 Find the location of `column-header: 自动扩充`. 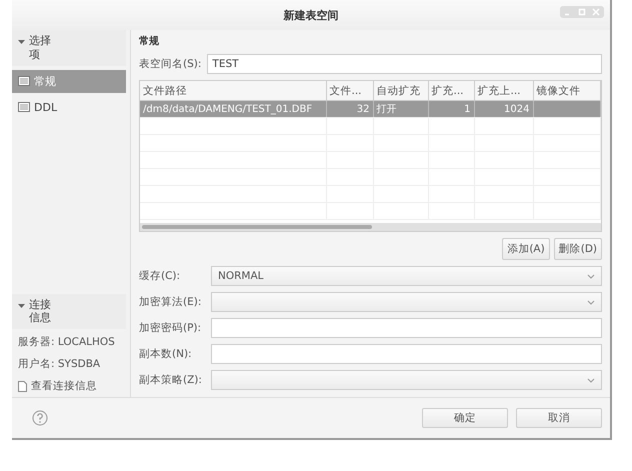

column-header: 自动扩充 is located at coordinates (400, 90).